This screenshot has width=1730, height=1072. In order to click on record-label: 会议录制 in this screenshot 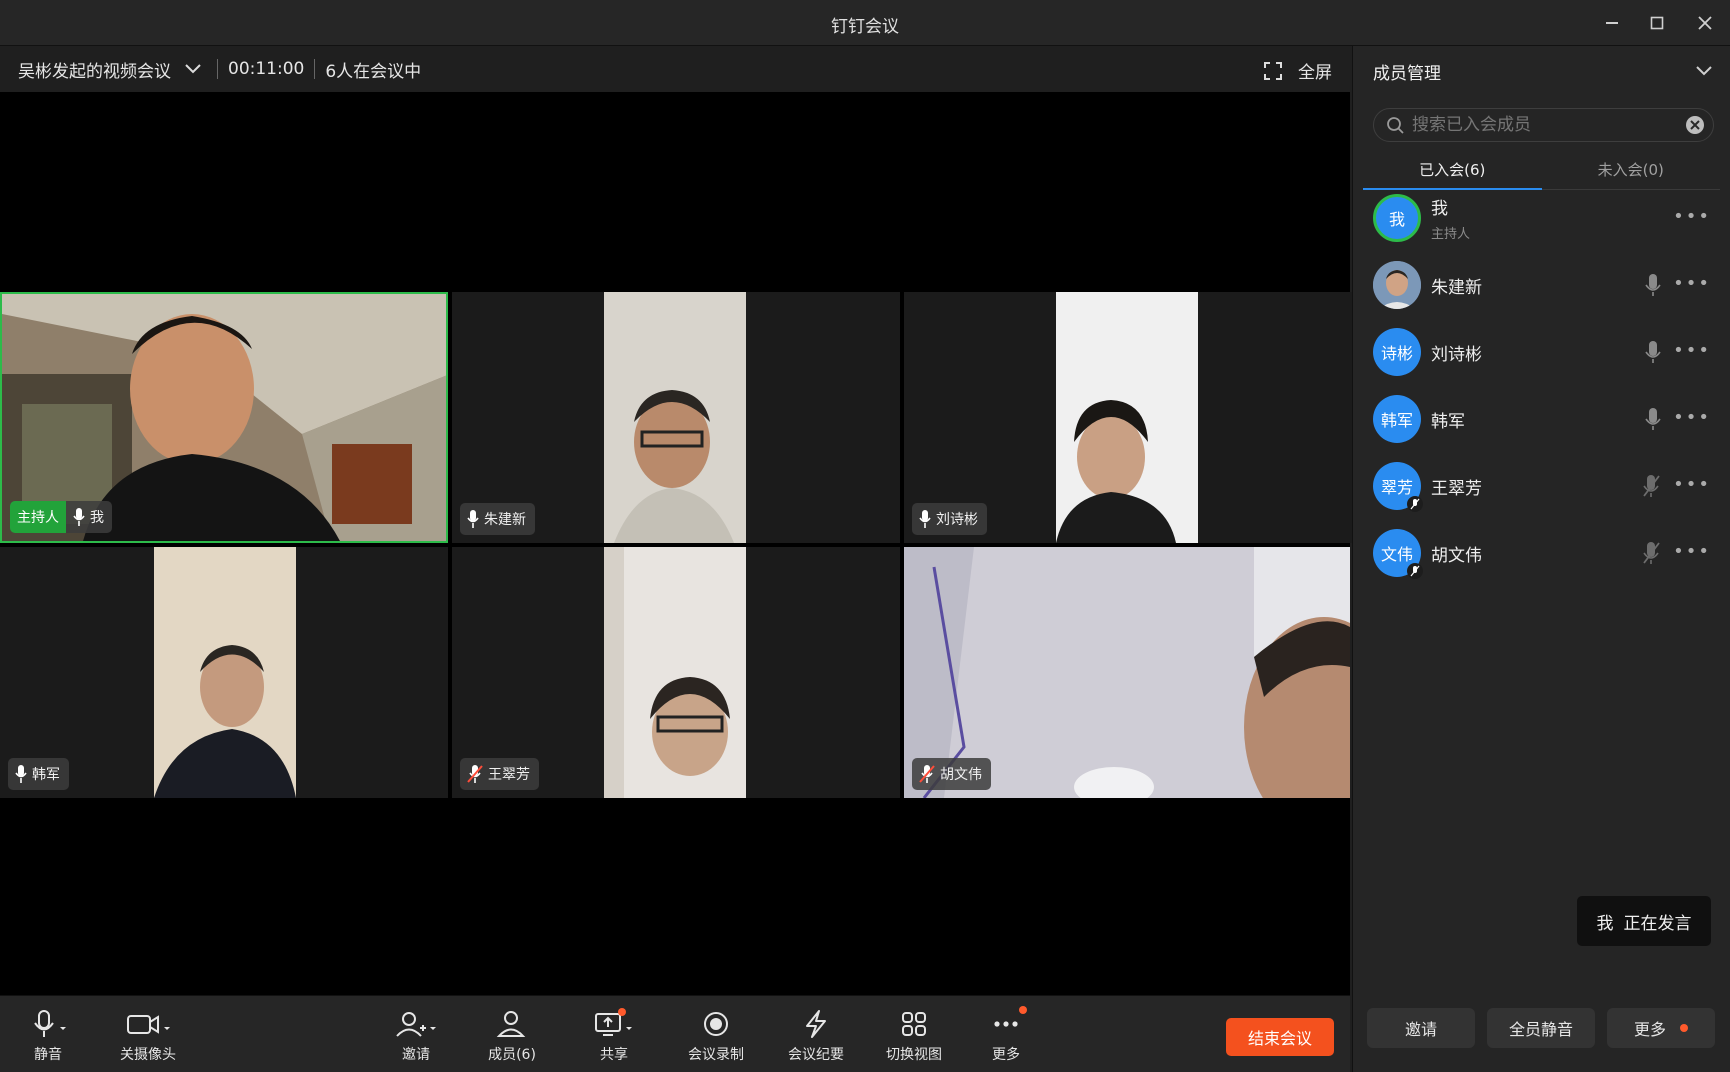, I will do `click(716, 1055)`.